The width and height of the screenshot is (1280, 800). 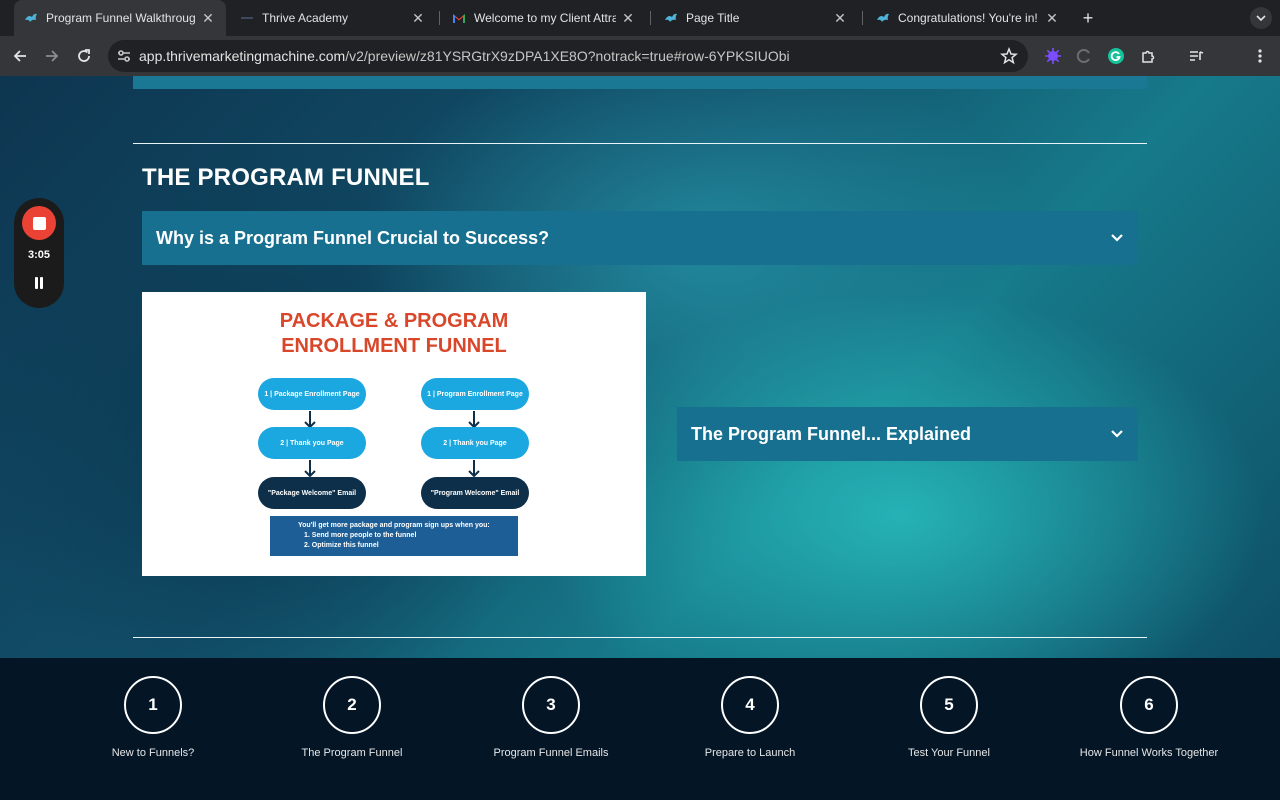 I want to click on media-queue-icon, so click(x=1196, y=56).